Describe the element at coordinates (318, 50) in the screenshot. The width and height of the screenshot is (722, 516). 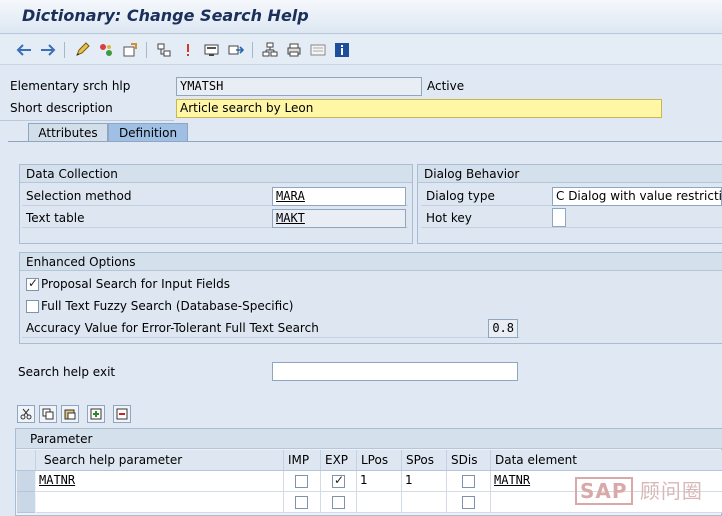
I see `documentation-icon` at that location.